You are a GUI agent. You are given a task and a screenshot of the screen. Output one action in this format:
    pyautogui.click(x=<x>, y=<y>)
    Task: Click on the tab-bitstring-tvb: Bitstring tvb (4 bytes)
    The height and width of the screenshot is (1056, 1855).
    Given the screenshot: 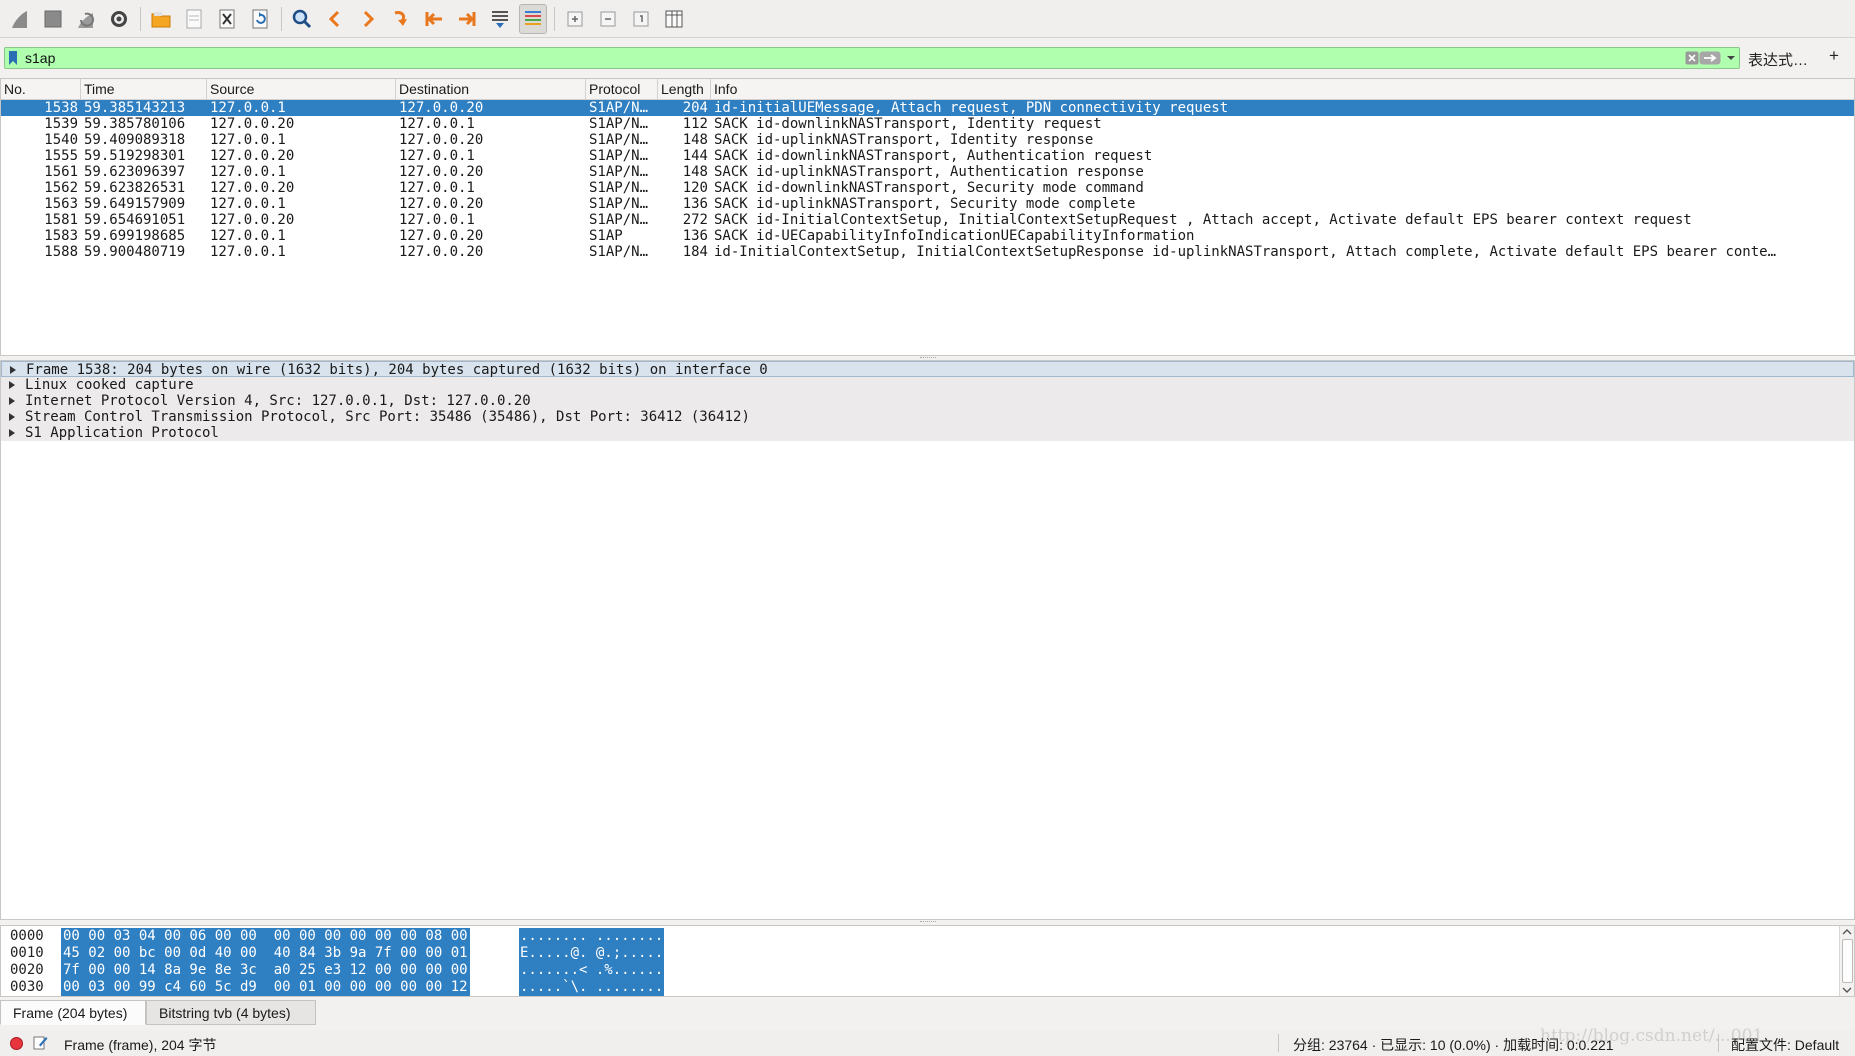 What is the action you would take?
    pyautogui.click(x=231, y=1012)
    